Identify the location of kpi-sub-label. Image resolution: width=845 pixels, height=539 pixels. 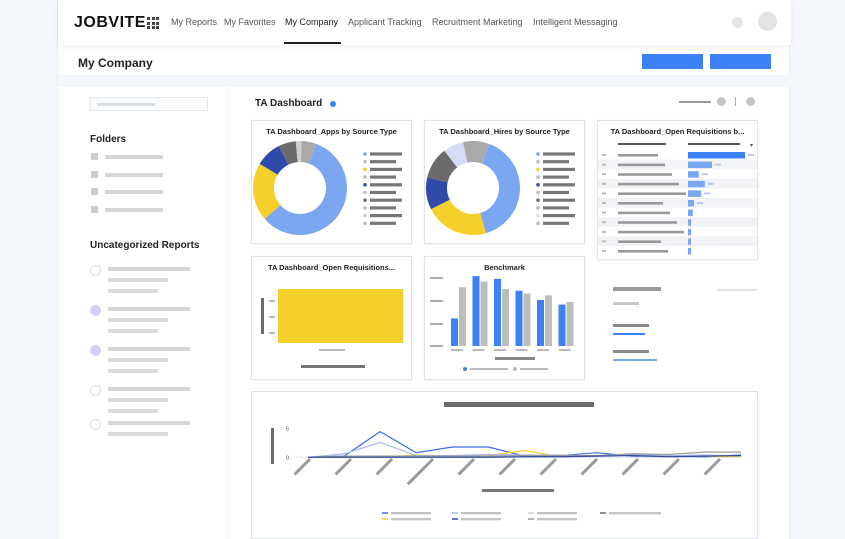
(626, 303).